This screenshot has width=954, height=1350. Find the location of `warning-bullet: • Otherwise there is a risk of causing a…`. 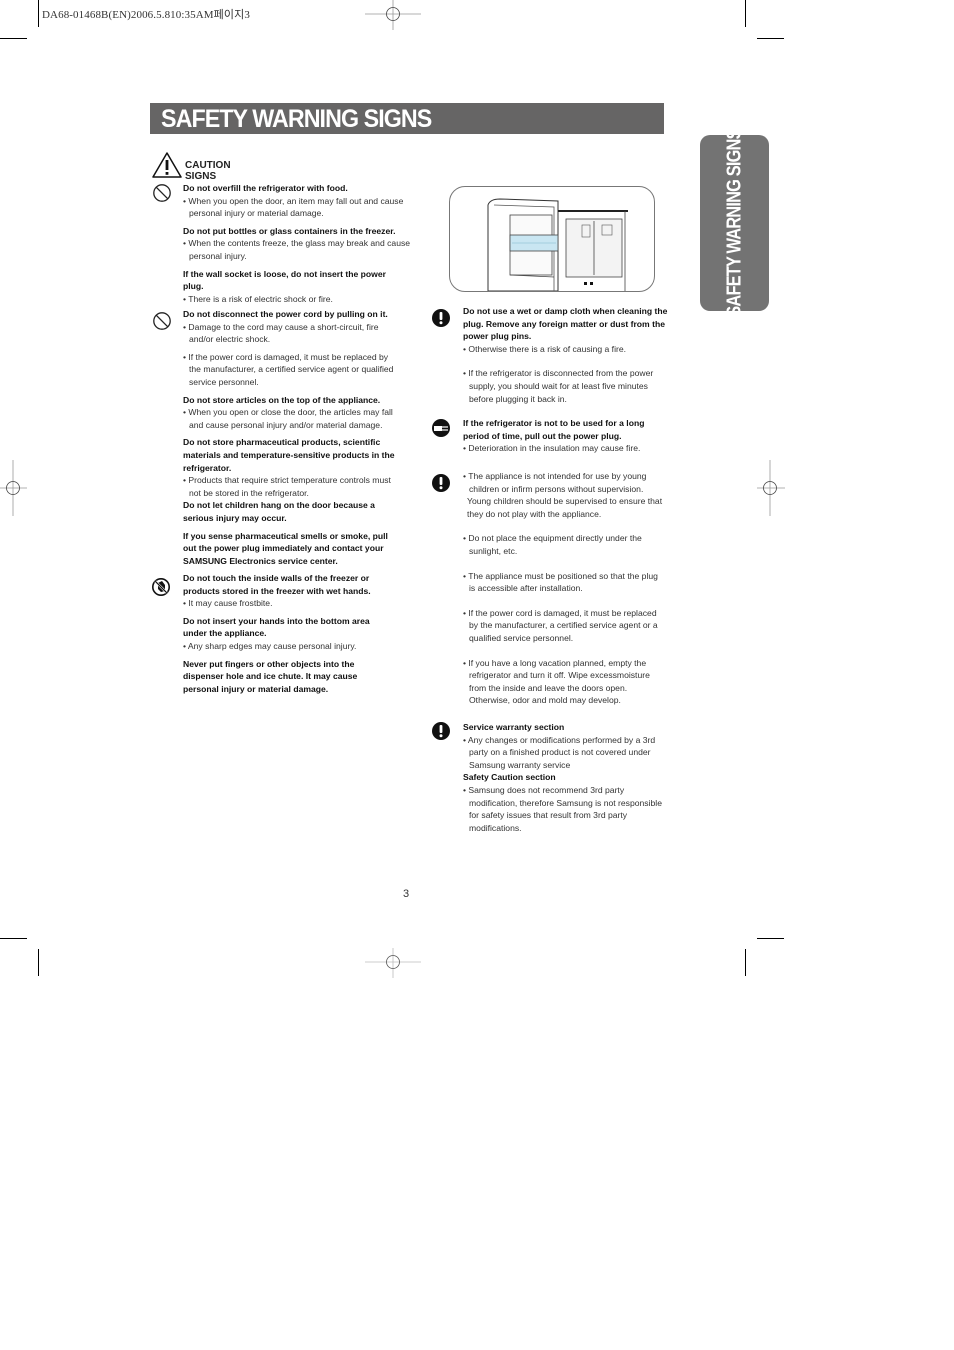

warning-bullet: • Otherwise there is a risk of causing a… is located at coordinates (545, 348).